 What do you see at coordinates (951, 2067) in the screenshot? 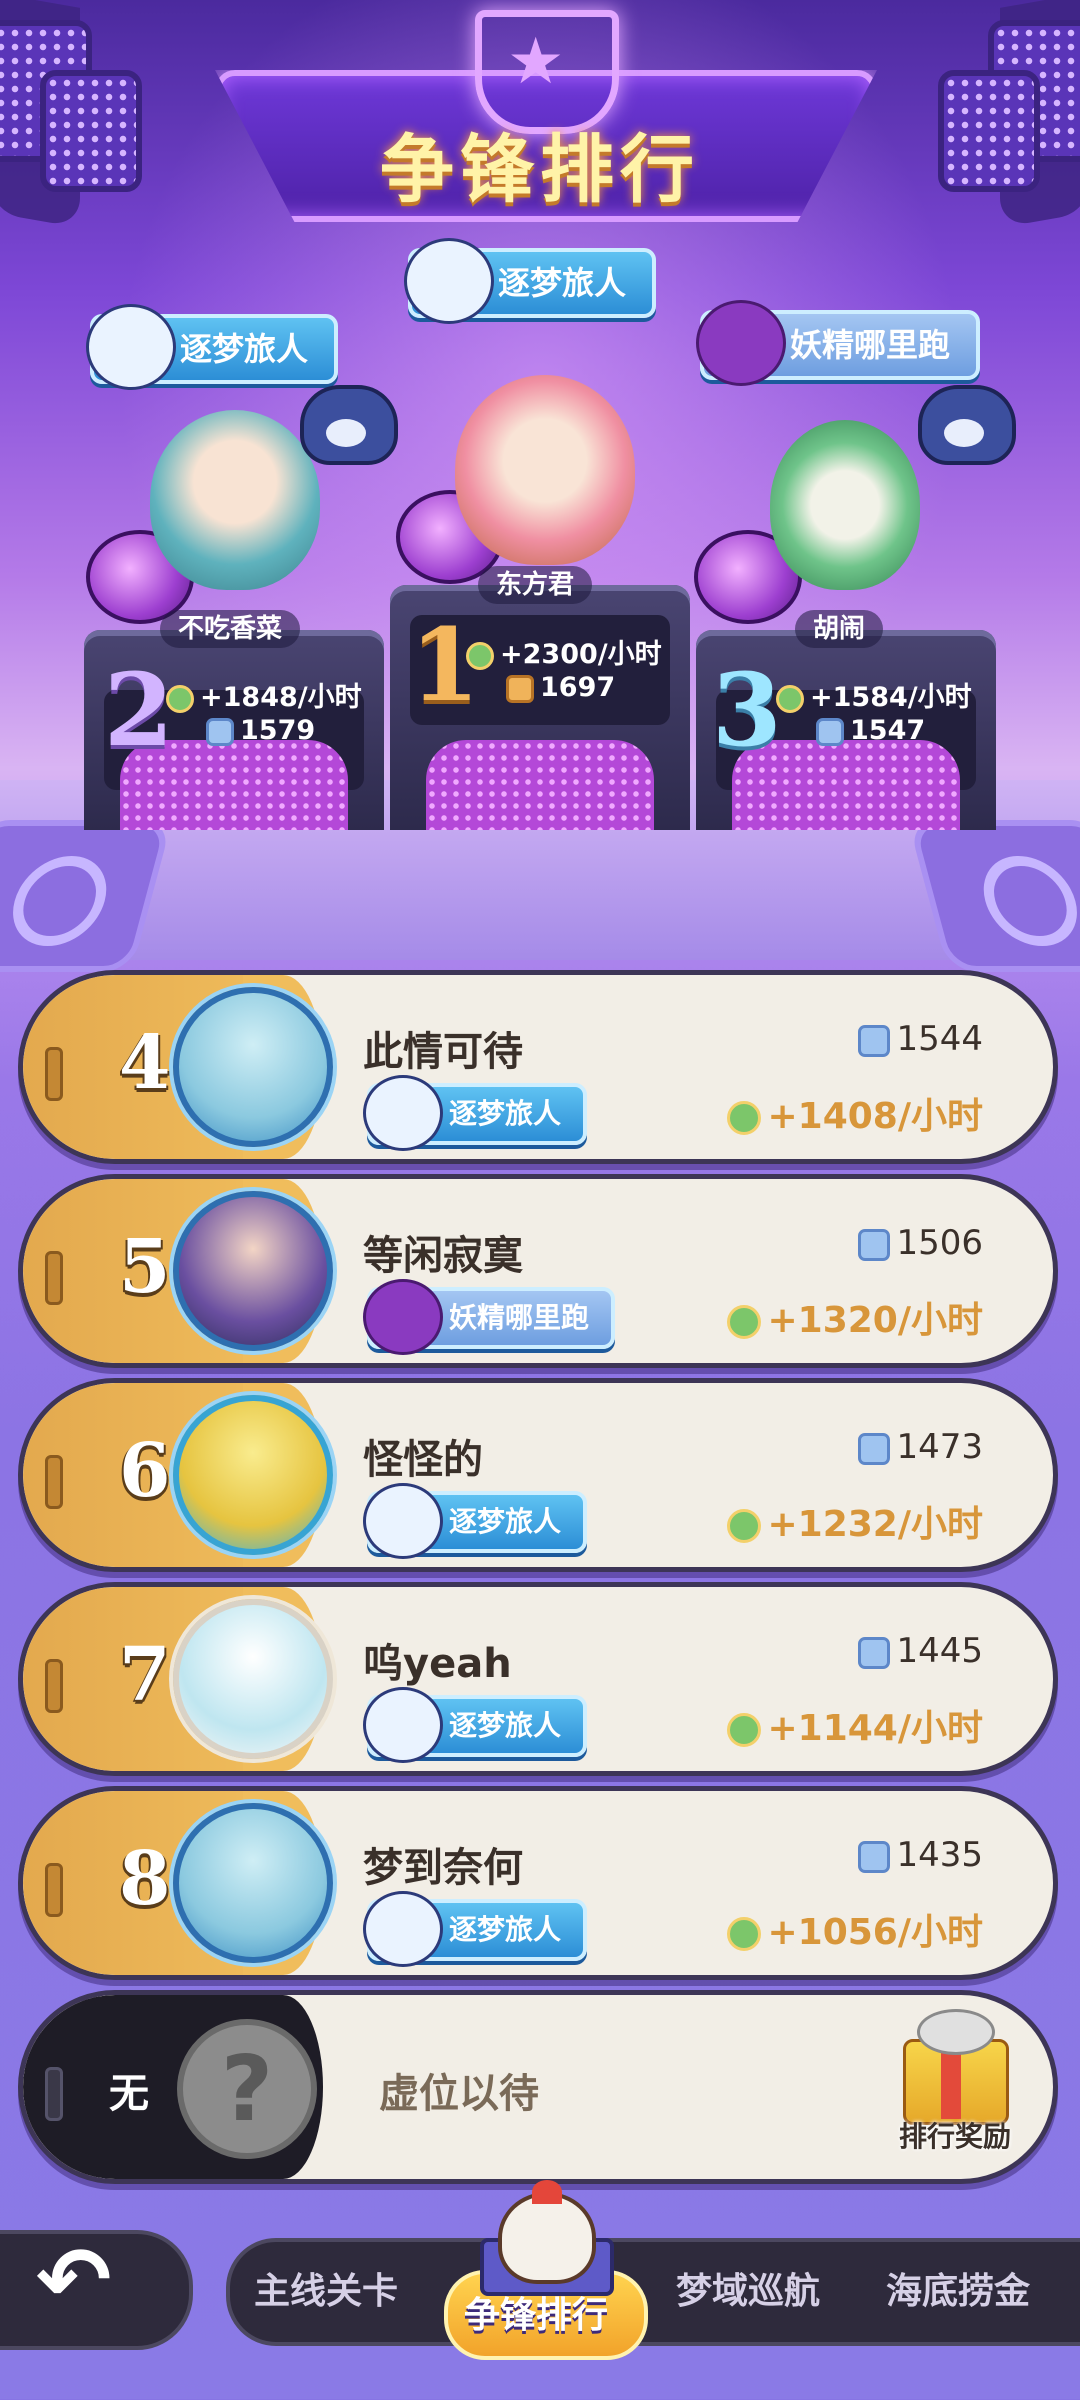
I see `gift-icon` at bounding box center [951, 2067].